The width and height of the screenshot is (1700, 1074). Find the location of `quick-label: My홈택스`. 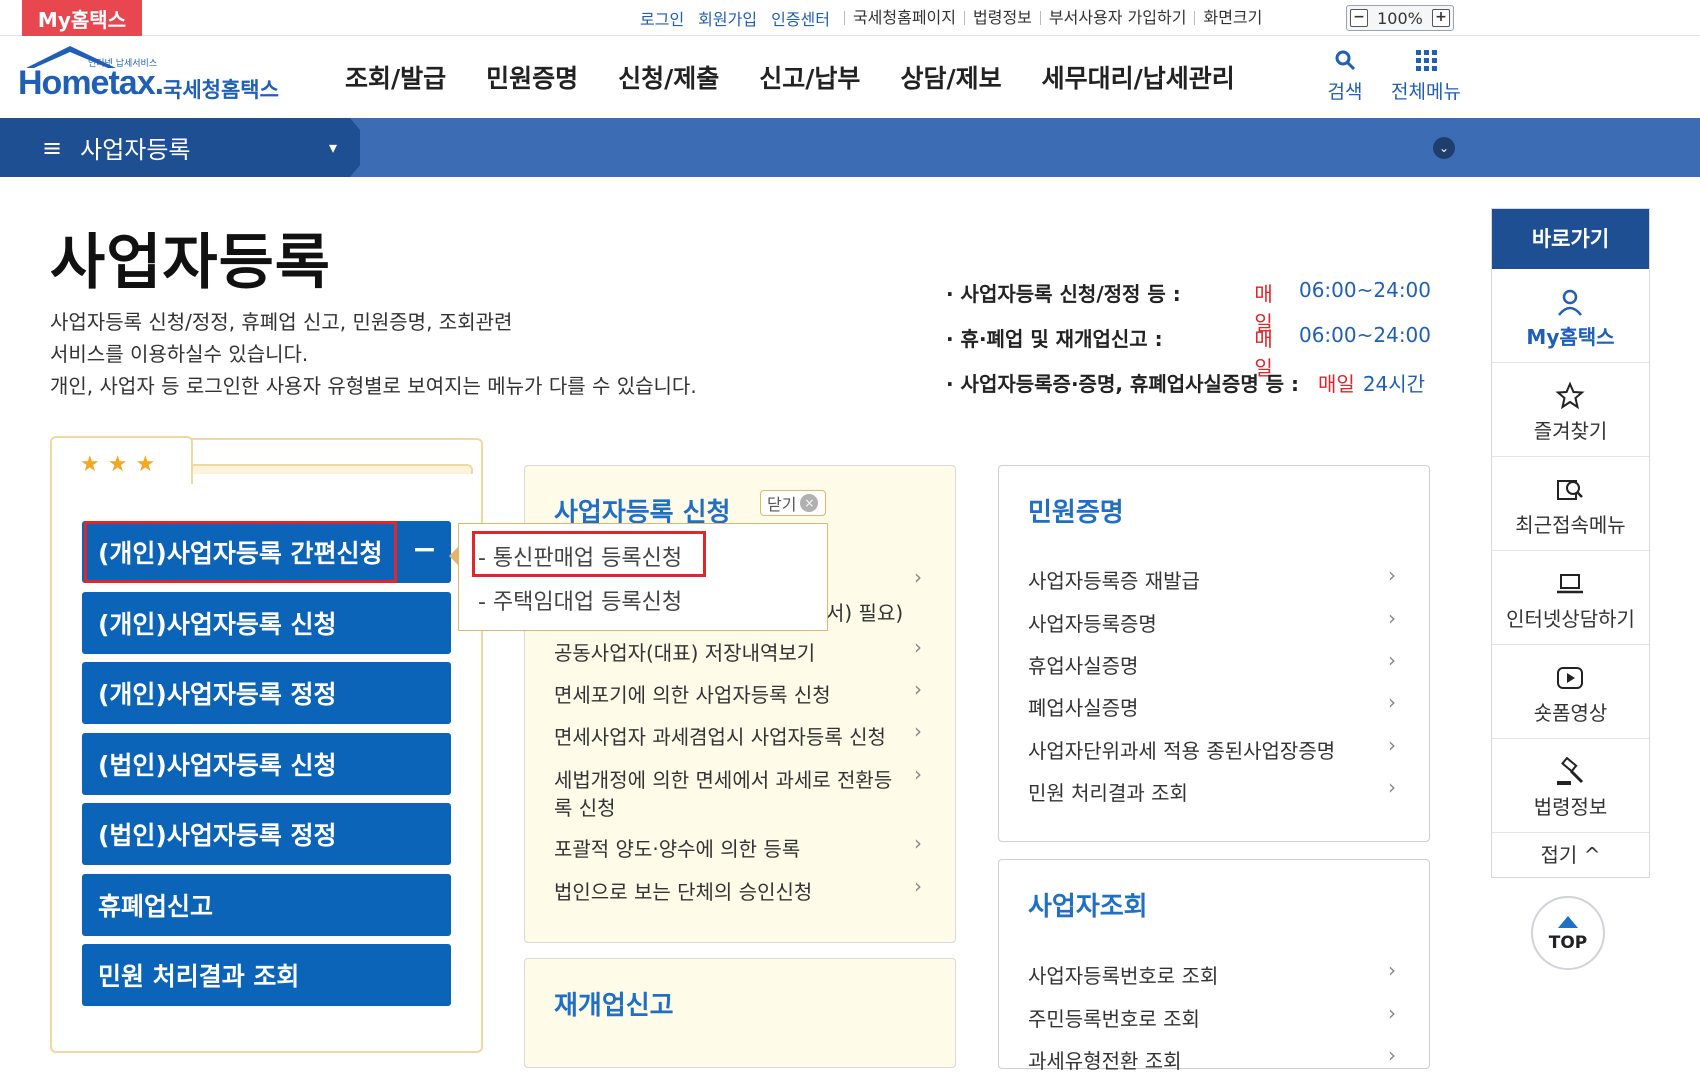

quick-label: My홈택스 is located at coordinates (1570, 337).